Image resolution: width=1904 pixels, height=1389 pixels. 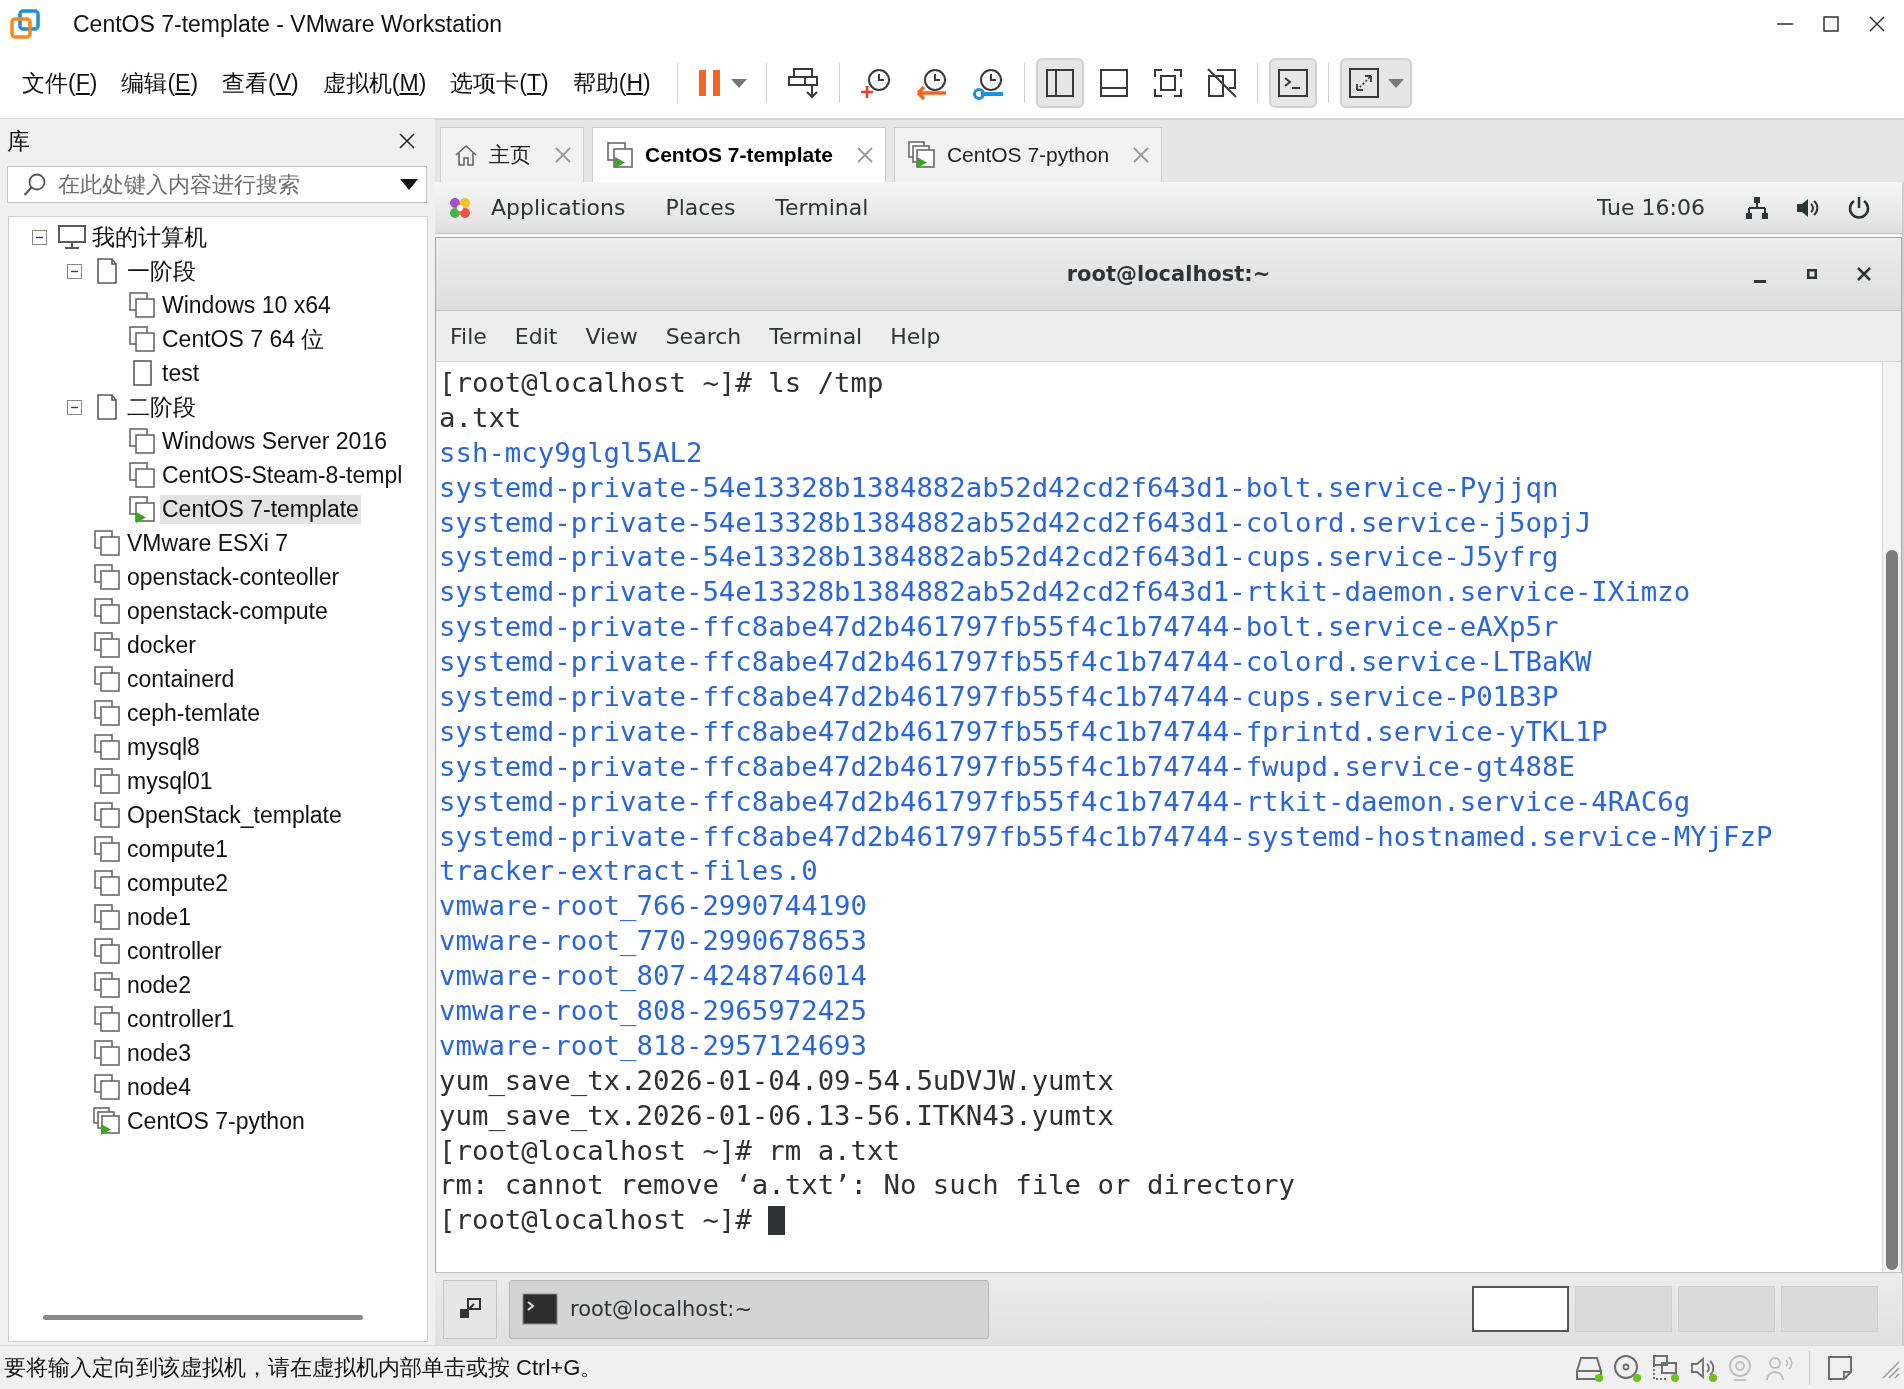 I want to click on tree-item: openstack-conteoller, so click(x=233, y=577).